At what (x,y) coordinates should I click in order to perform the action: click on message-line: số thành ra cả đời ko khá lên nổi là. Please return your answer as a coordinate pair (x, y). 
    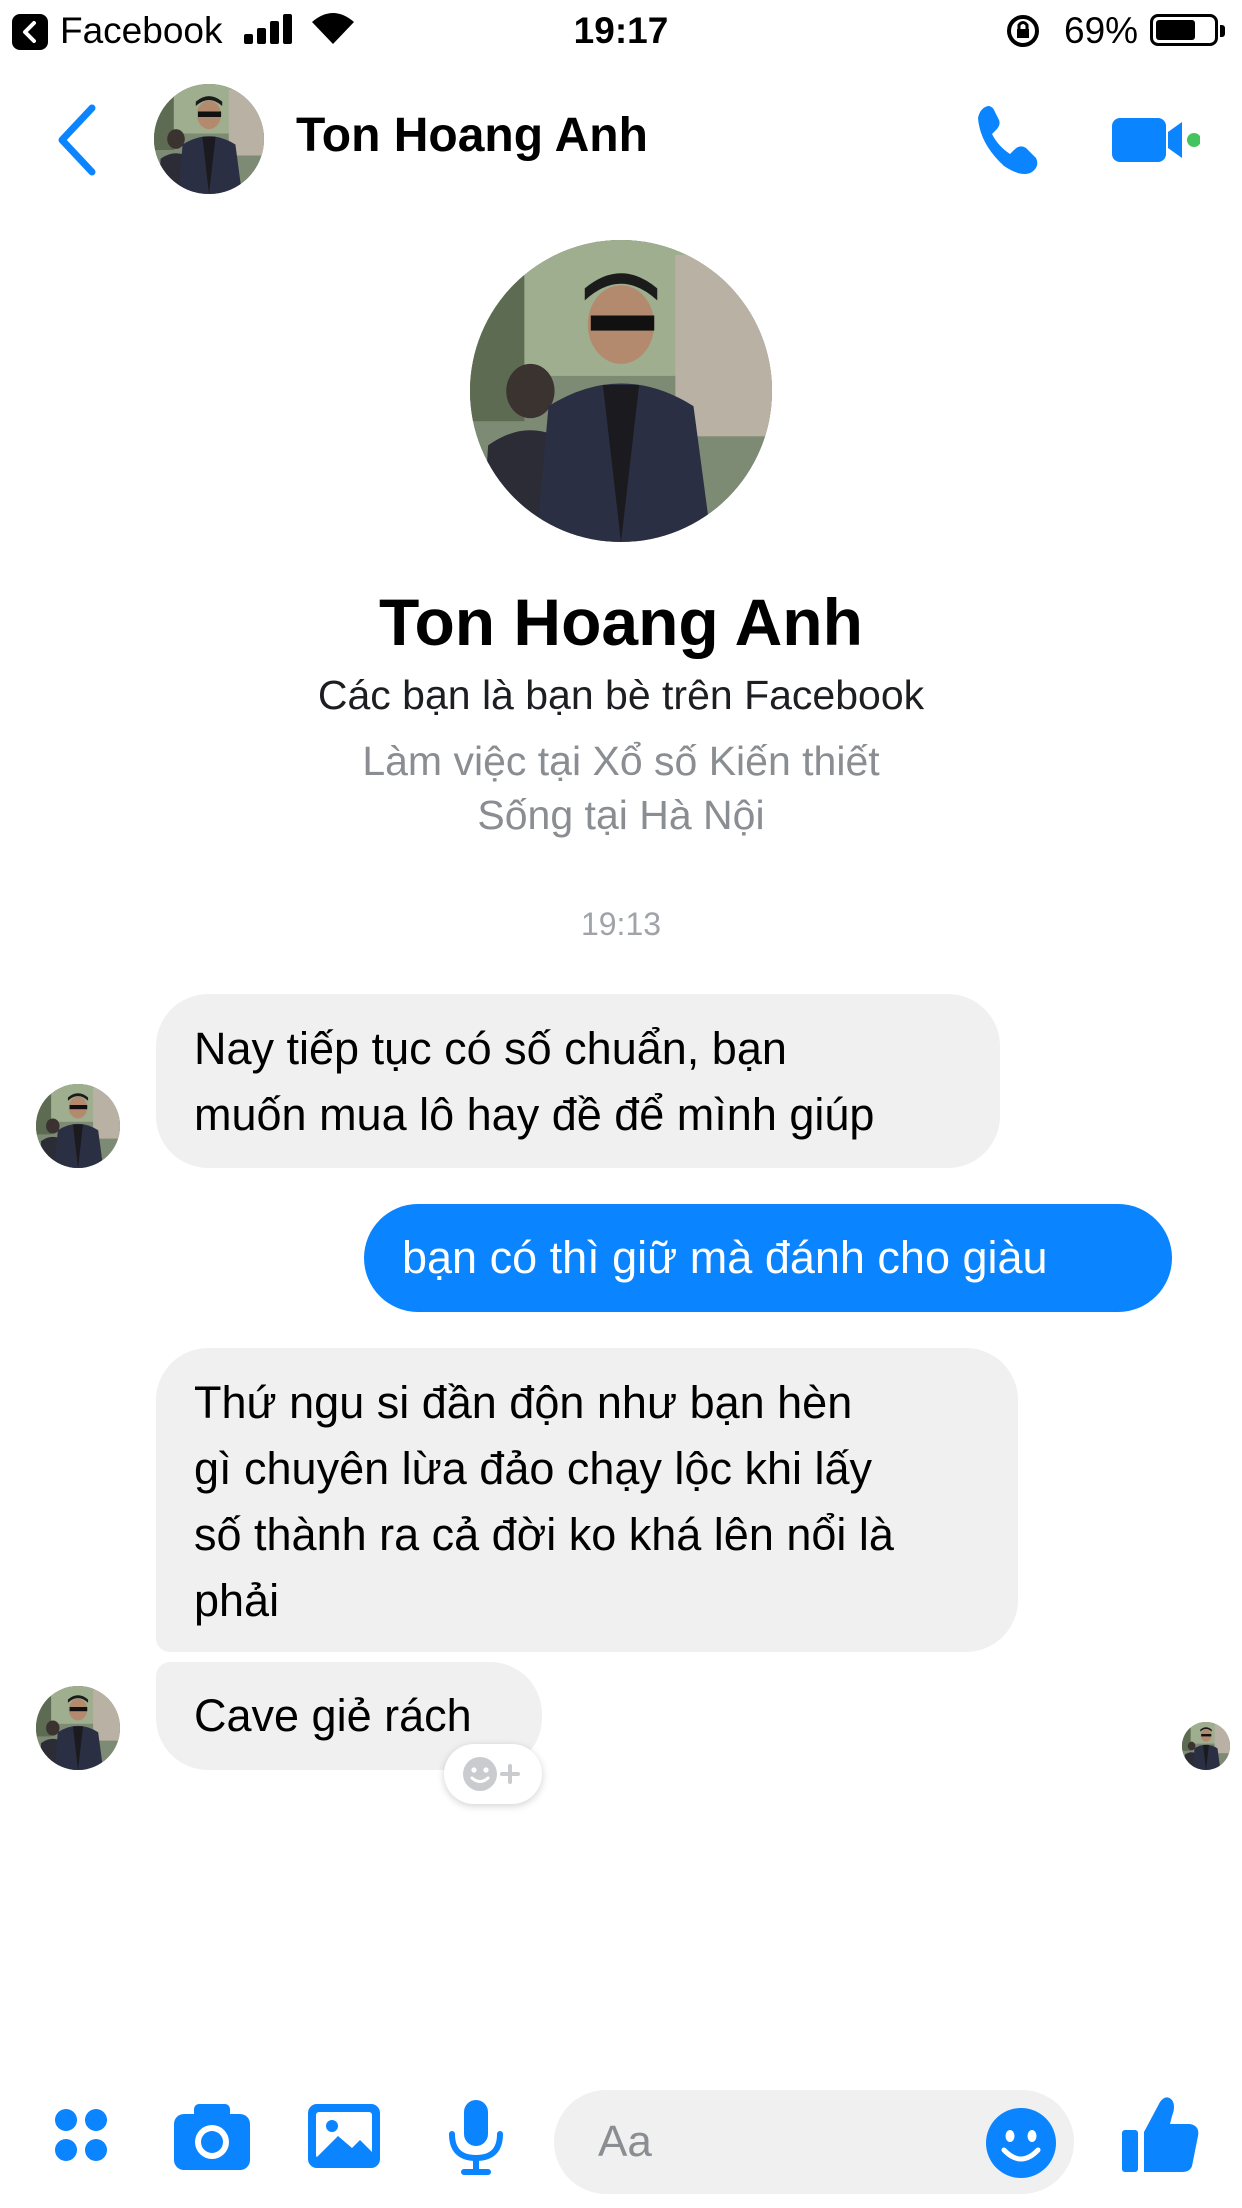
    Looking at the image, I should click on (544, 1534).